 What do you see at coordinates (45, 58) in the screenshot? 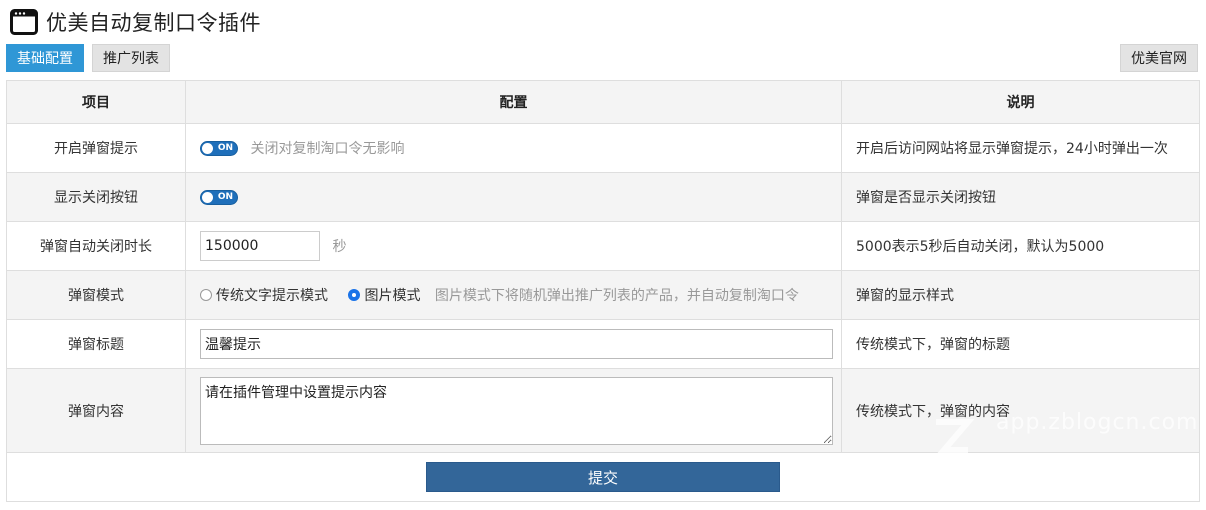
I see `tab-basic-config: 基础配置` at bounding box center [45, 58].